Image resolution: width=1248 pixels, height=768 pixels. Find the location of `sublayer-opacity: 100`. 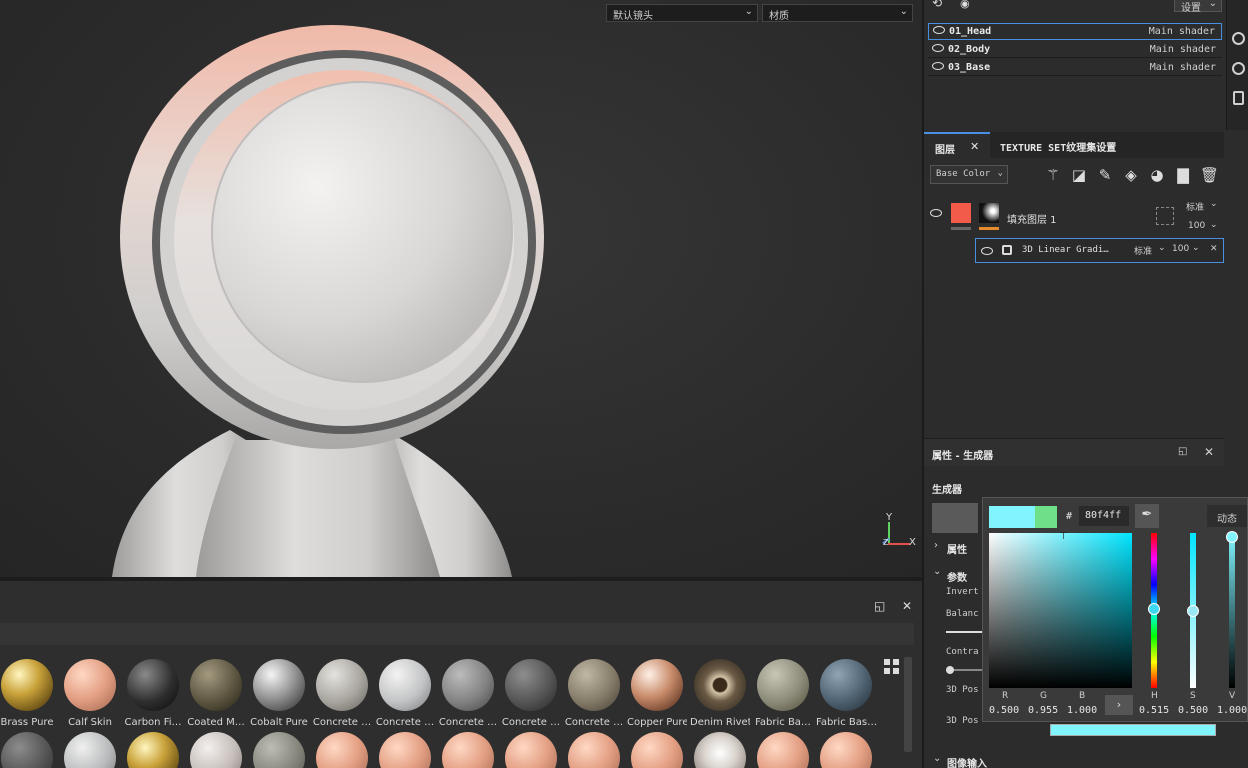

sublayer-opacity: 100 is located at coordinates (1180, 249).